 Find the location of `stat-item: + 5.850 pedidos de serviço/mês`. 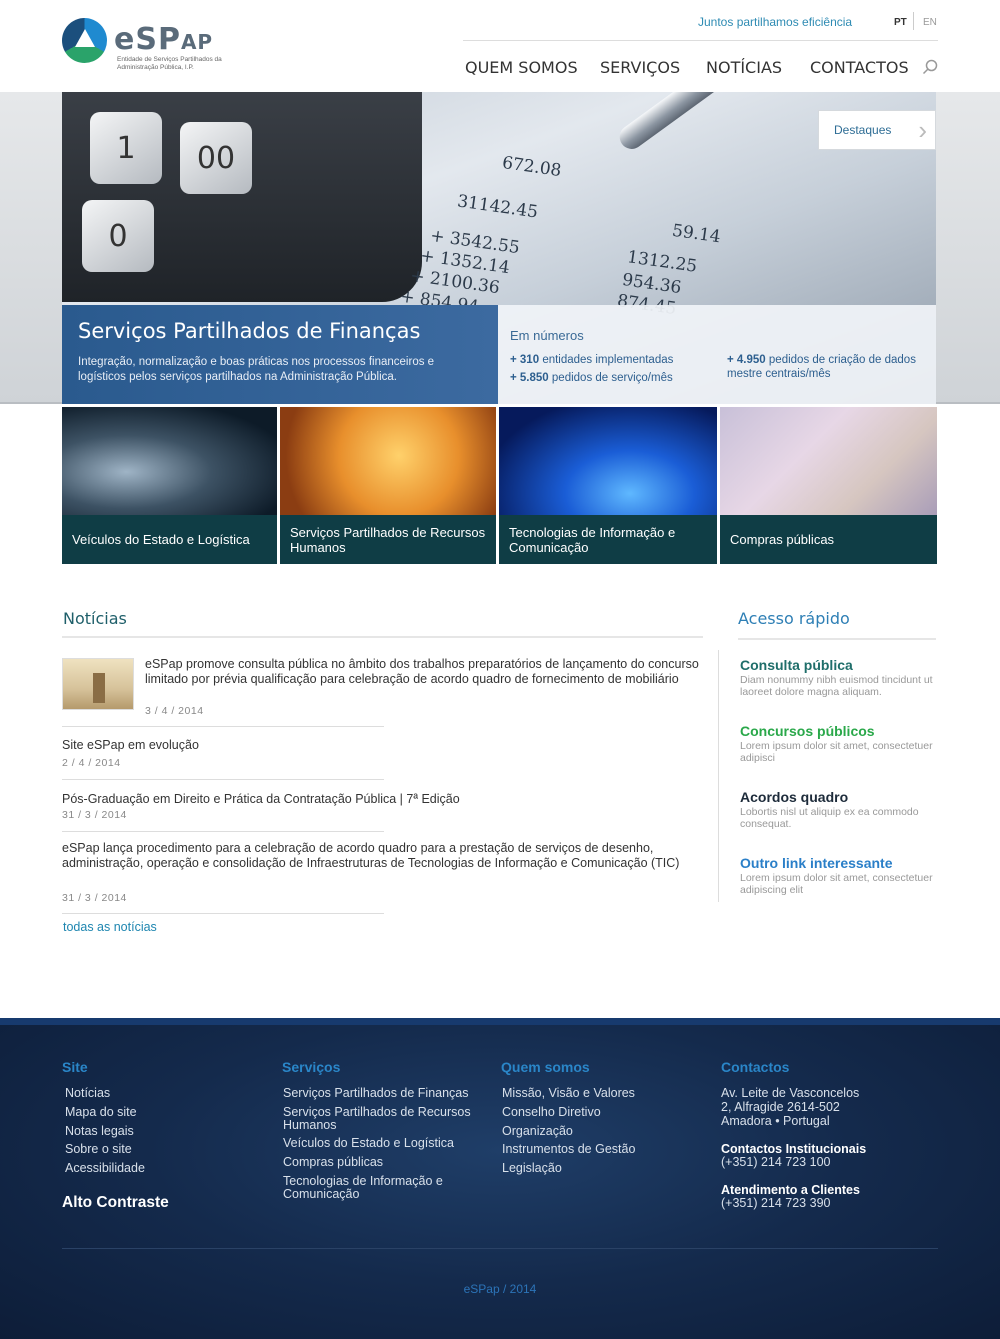

stat-item: + 5.850 pedidos de serviço/mês is located at coordinates (591, 378).